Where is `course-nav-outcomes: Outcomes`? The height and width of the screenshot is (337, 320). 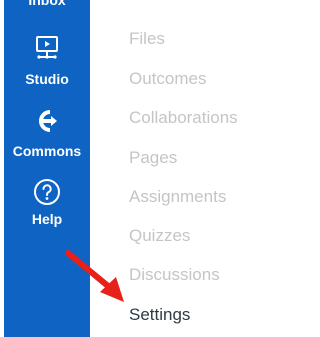
course-nav-outcomes: Outcomes is located at coordinates (167, 79).